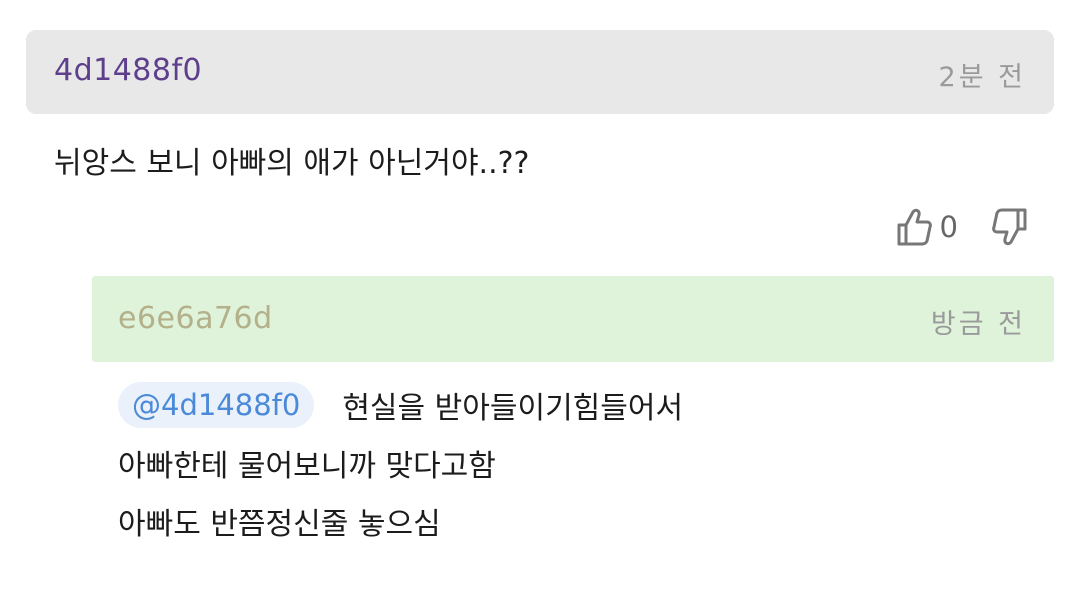 The width and height of the screenshot is (1080, 615). I want to click on dislike-button, so click(1010, 227).